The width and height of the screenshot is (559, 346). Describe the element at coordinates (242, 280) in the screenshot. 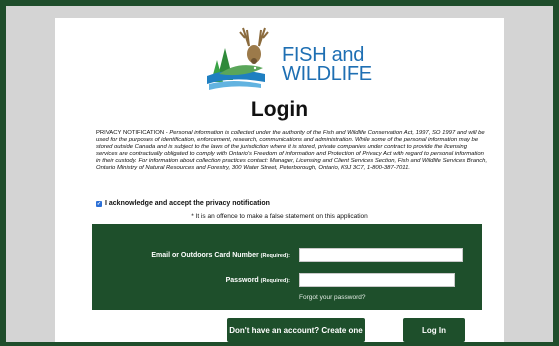

I see `password-label-text: Password` at that location.